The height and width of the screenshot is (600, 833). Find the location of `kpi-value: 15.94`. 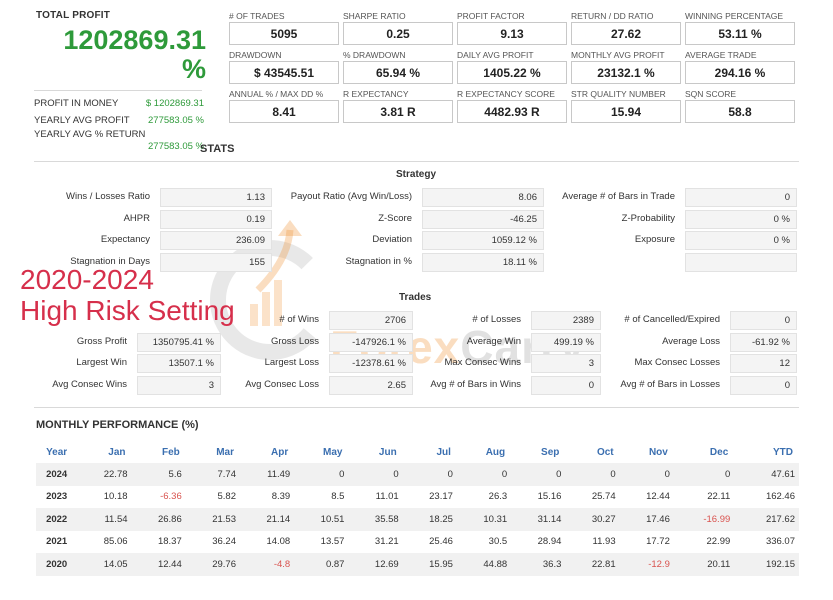

kpi-value: 15.94 is located at coordinates (626, 111).